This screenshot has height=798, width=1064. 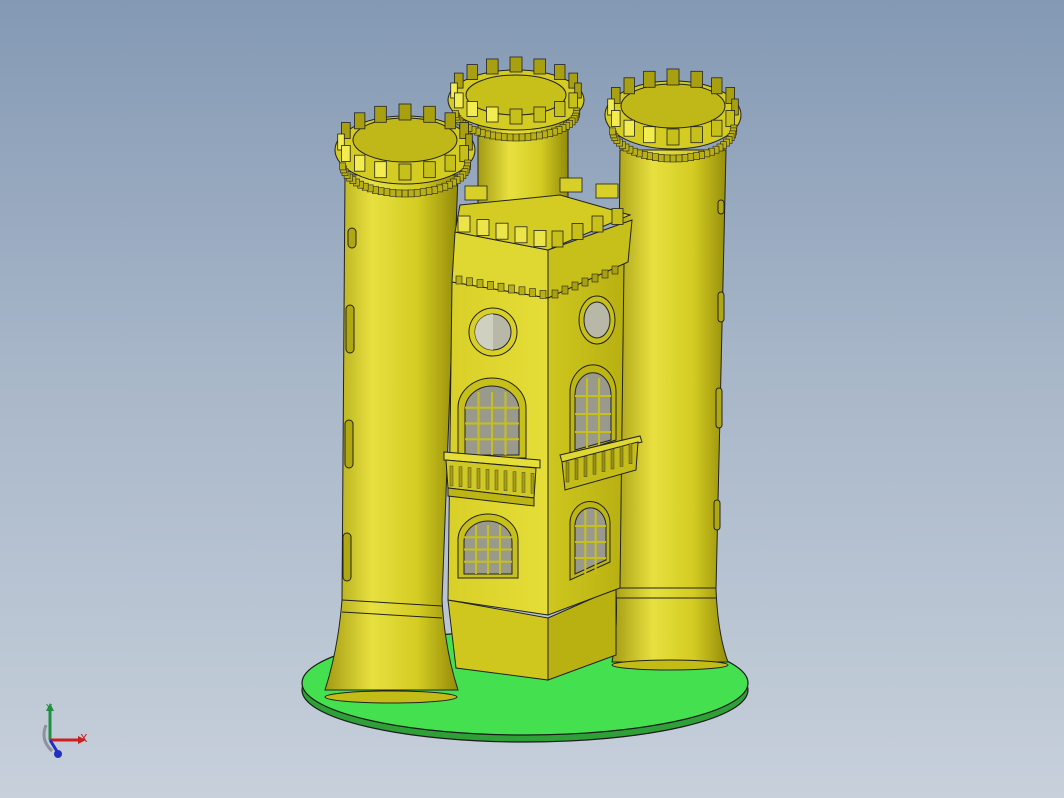 I want to click on right-tower, so click(x=673, y=369).